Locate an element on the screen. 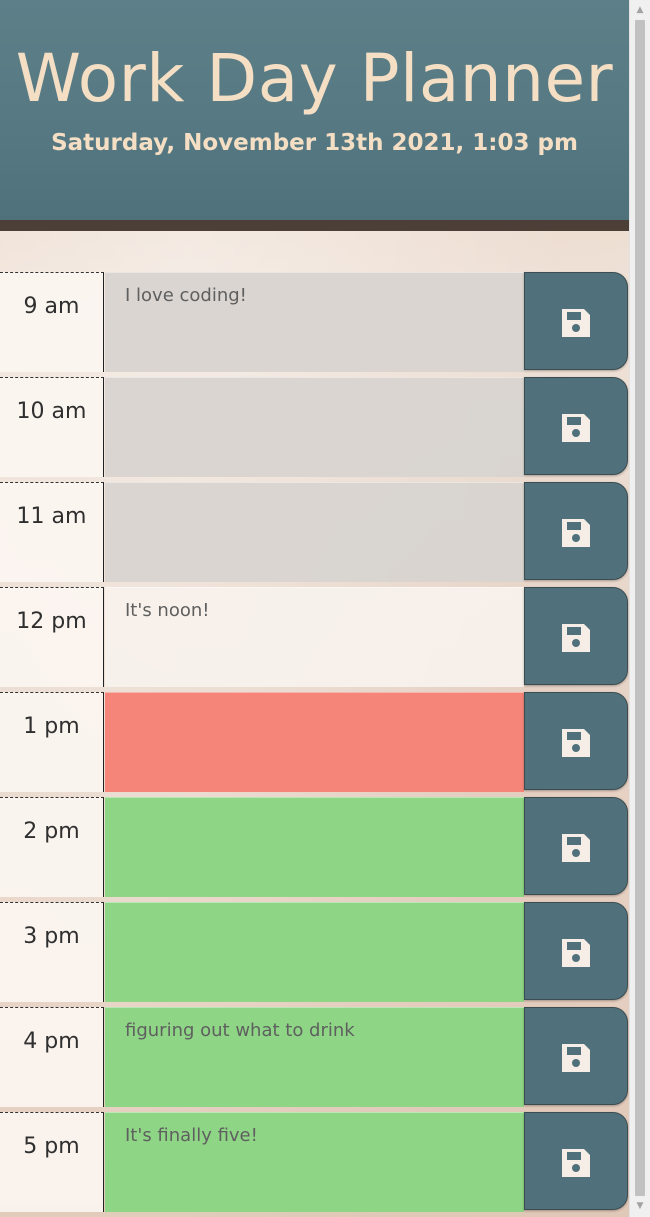 This screenshot has width=650, height=1217. time-block-row: 4 pm figuring out what to drink is located at coordinates (314, 1057).